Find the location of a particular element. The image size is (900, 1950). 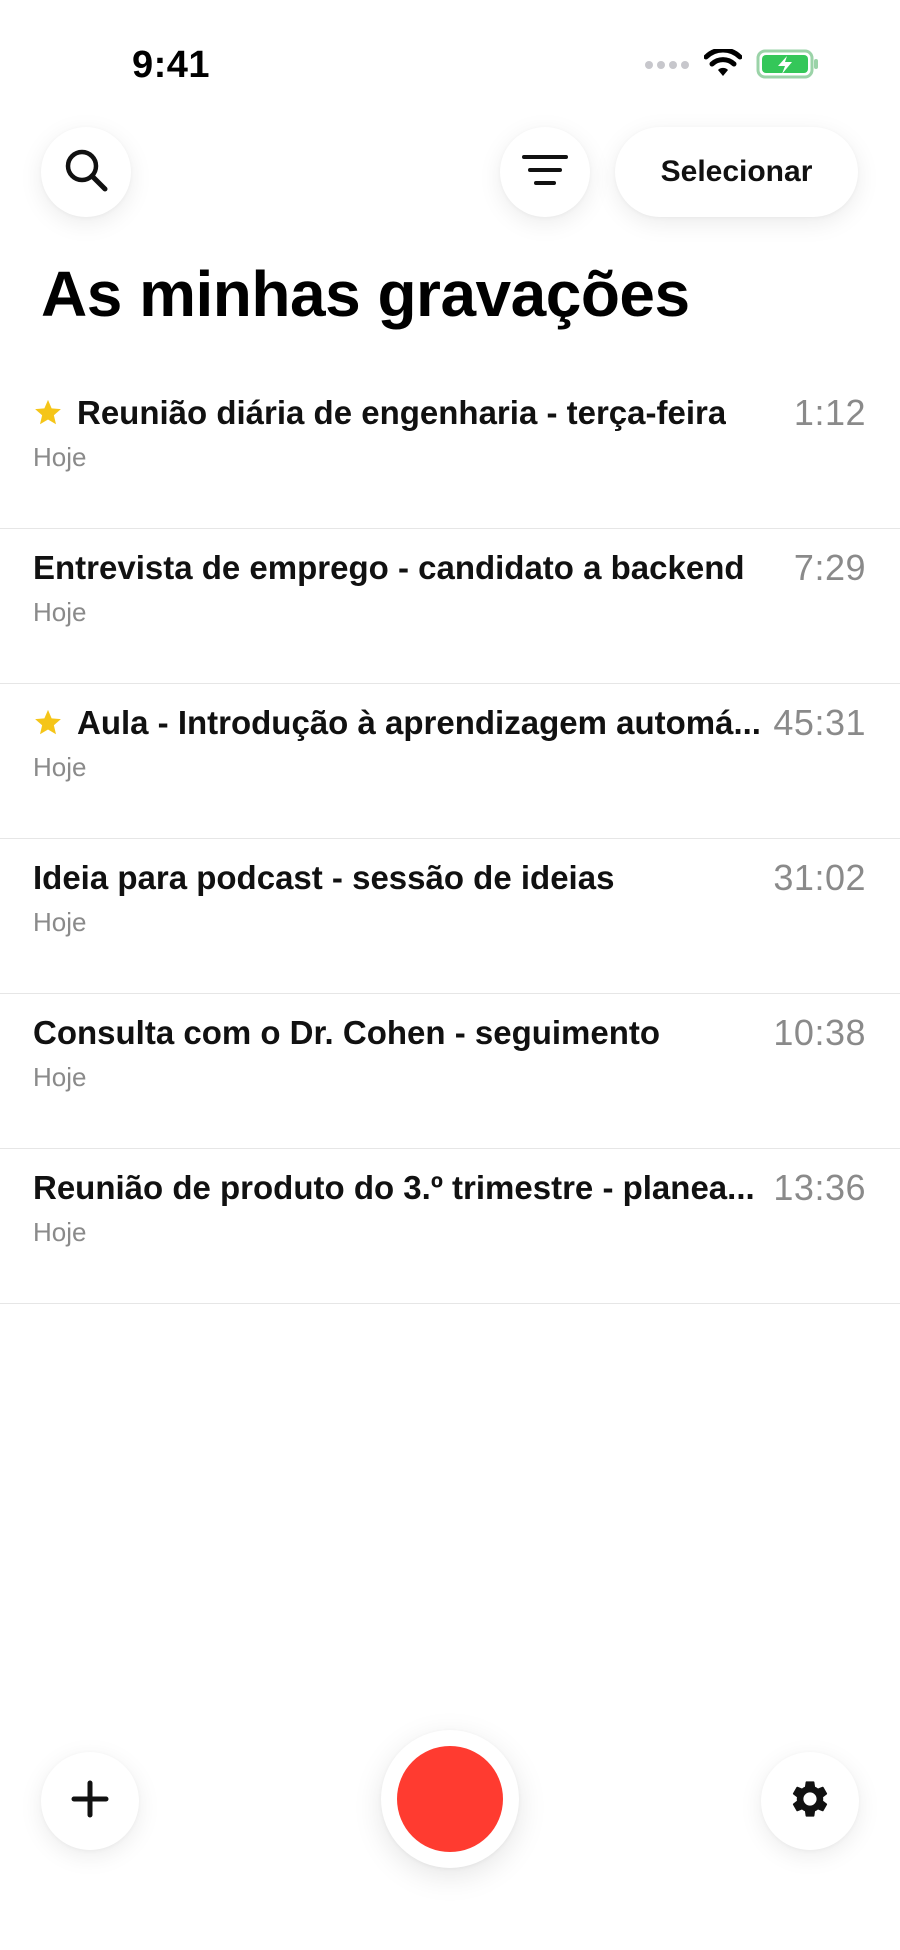

recording-duration: 7:29 is located at coordinates (829, 567).